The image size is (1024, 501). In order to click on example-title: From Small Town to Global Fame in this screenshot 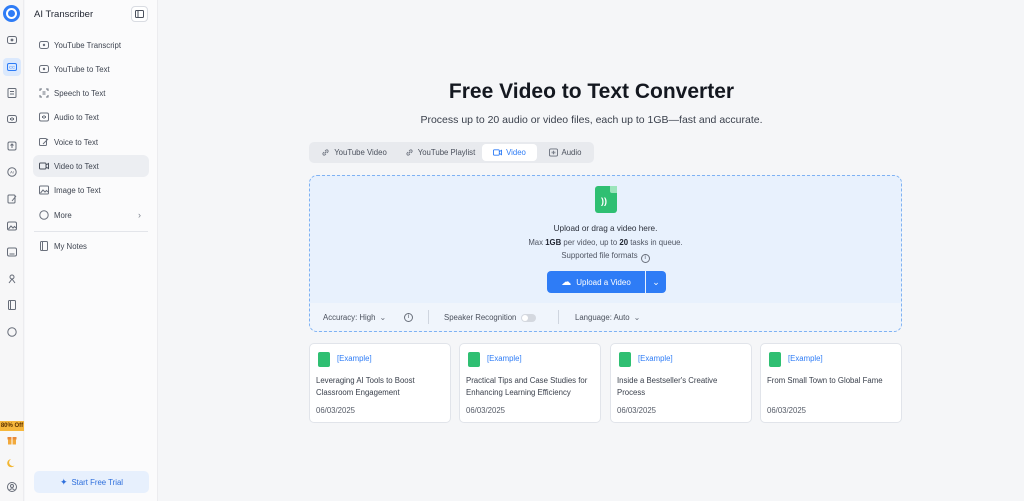, I will do `click(825, 380)`.